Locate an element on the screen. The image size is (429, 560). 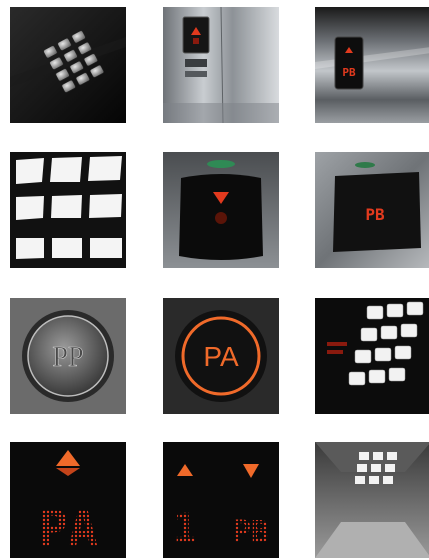
photo-steel-display-pb-2: PB is located at coordinates (372, 210).